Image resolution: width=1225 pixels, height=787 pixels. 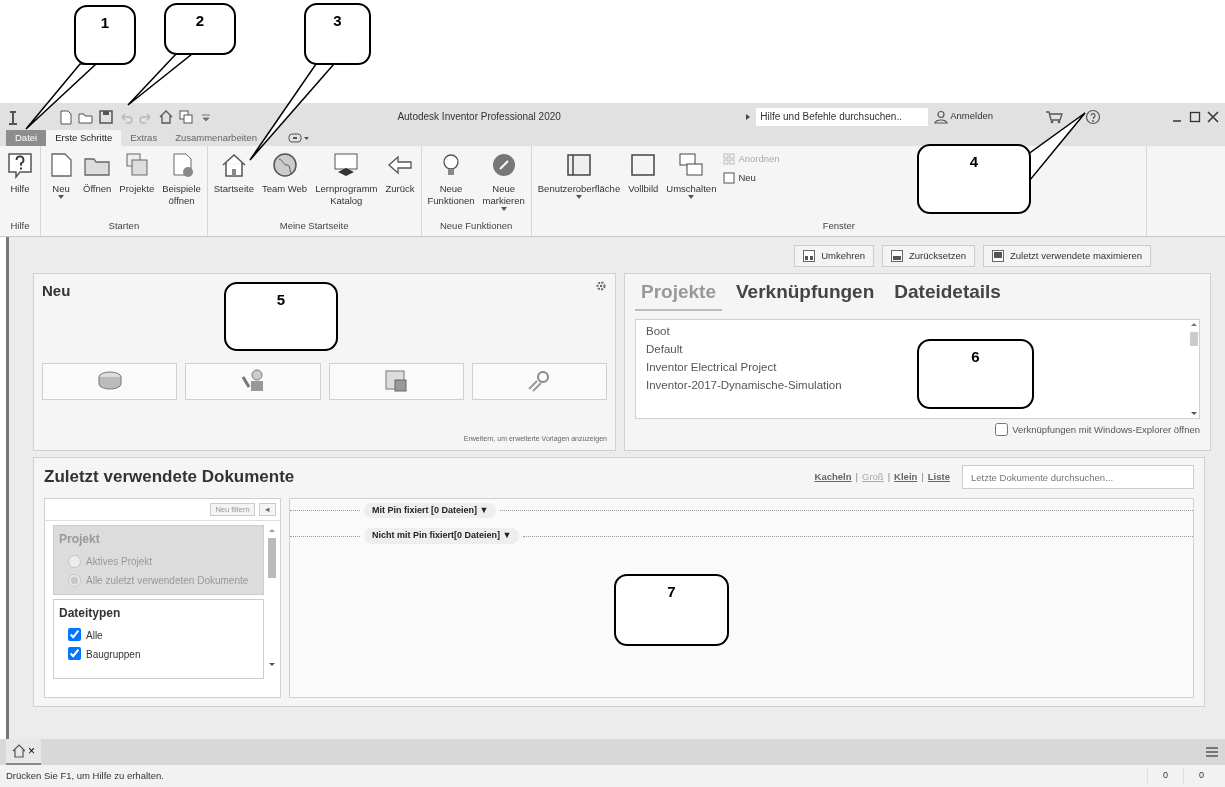 I want to click on list-item: Inventor-2017-Dynamische-Simulation, so click(x=744, y=384).